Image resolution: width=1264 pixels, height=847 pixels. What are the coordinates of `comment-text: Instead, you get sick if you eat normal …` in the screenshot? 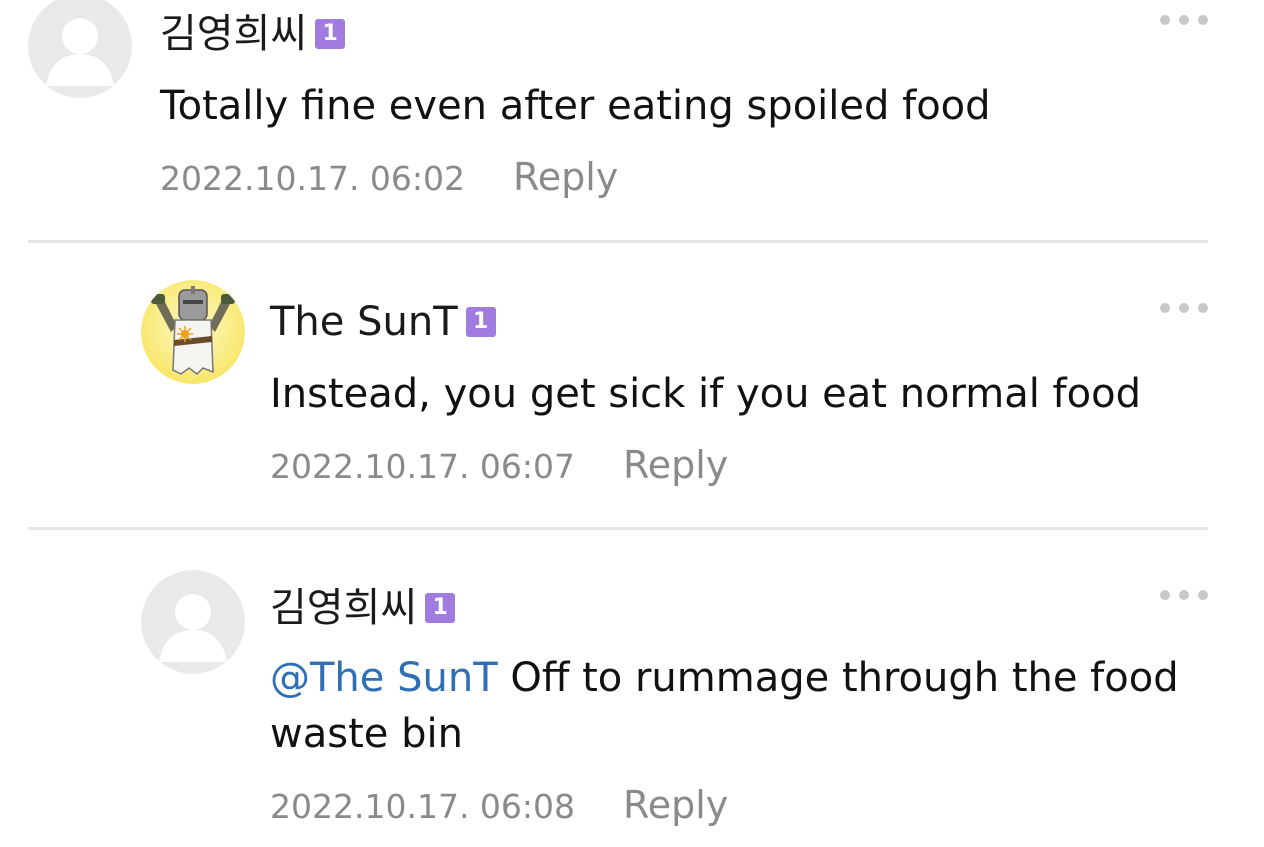 It's located at (730, 394).